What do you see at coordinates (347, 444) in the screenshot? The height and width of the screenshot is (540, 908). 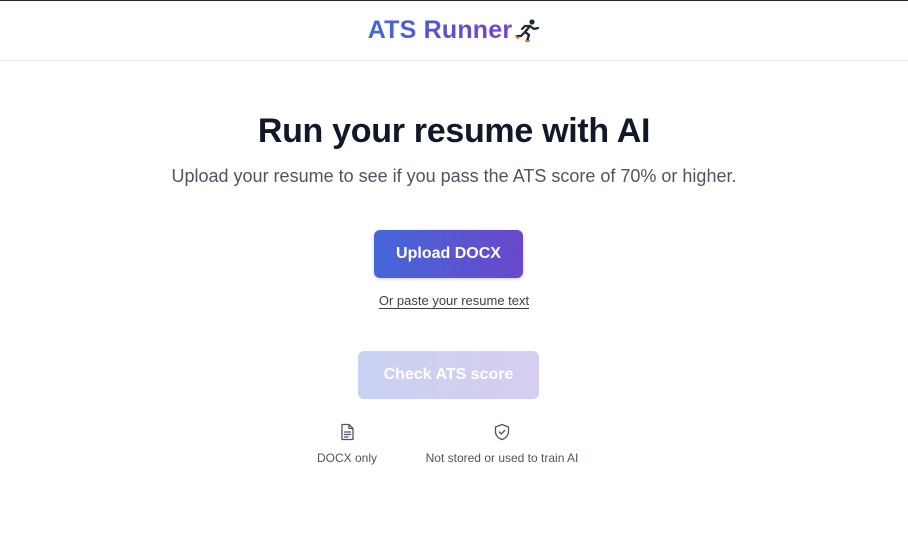 I see `feature-docx-only: DOCX only` at bounding box center [347, 444].